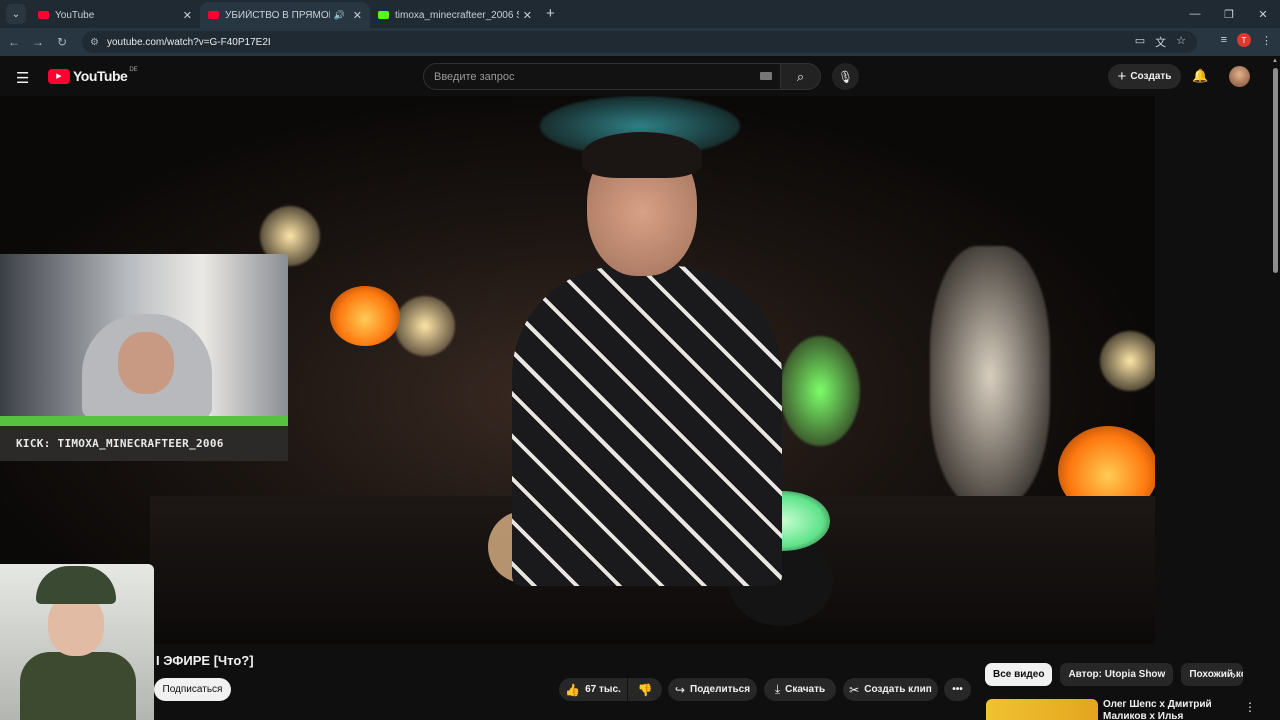 This screenshot has width=1280, height=720. I want to click on speaker-icon: 🔊, so click(339, 15).